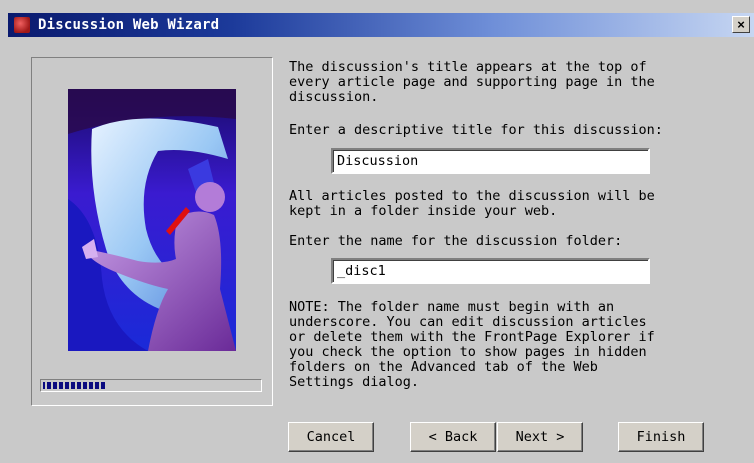  I want to click on finish-button: Finish, so click(661, 437).